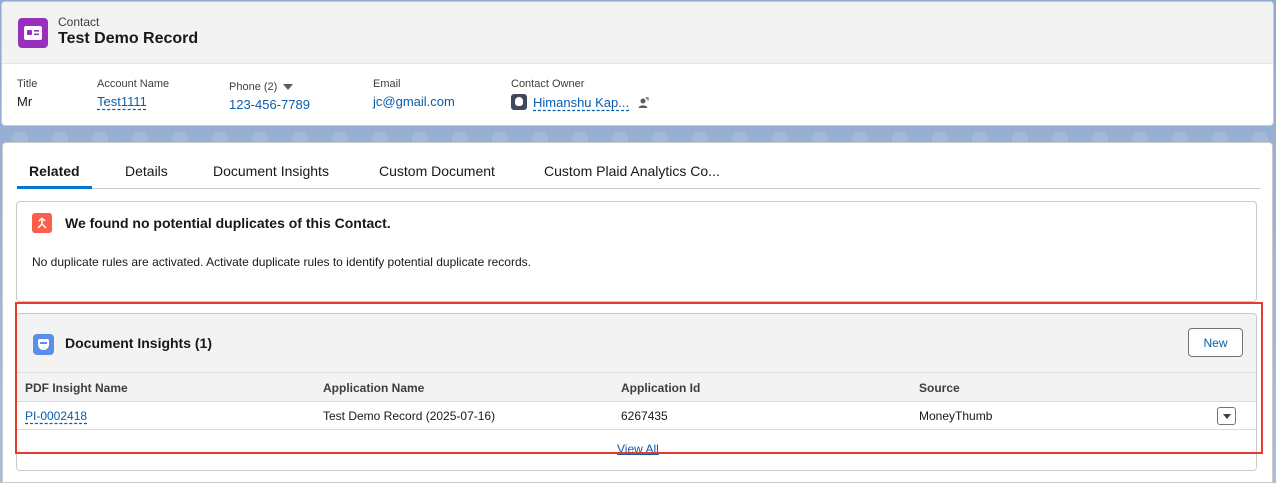 The height and width of the screenshot is (483, 1276). What do you see at coordinates (519, 102) in the screenshot?
I see `avatar` at bounding box center [519, 102].